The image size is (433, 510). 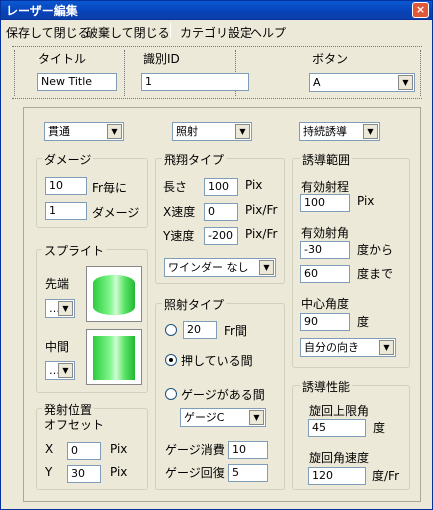 What do you see at coordinates (217, 361) in the screenshot?
I see `press-label: 押している間` at bounding box center [217, 361].